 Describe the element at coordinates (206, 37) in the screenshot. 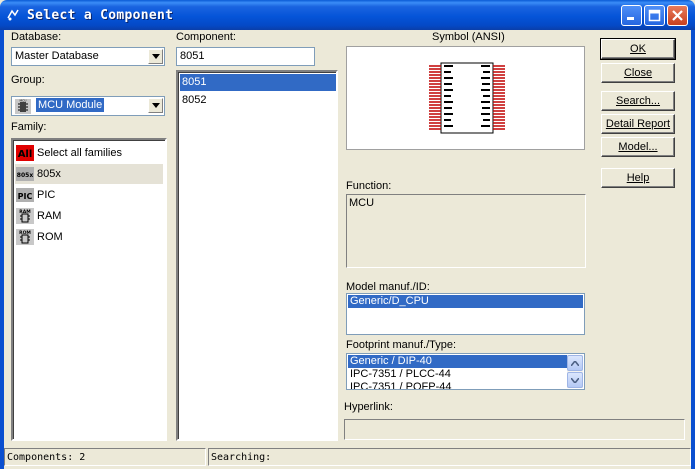

I see `component-label: Component:` at that location.